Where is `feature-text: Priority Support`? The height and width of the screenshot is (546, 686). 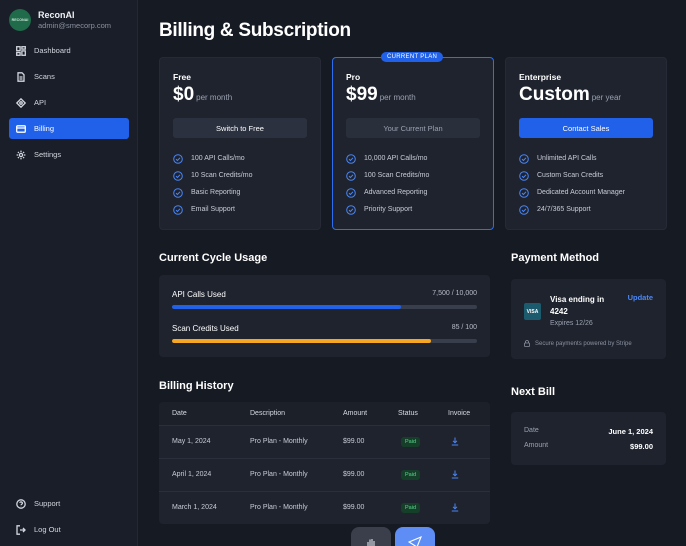
feature-text: Priority Support is located at coordinates (388, 209).